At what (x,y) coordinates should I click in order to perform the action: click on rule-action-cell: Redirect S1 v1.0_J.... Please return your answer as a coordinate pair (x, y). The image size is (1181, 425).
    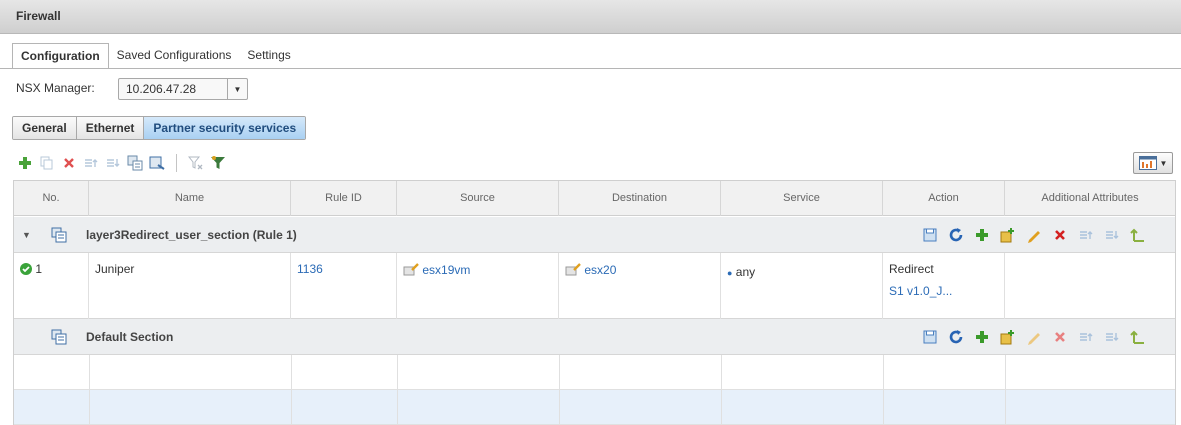
    Looking at the image, I should click on (944, 286).